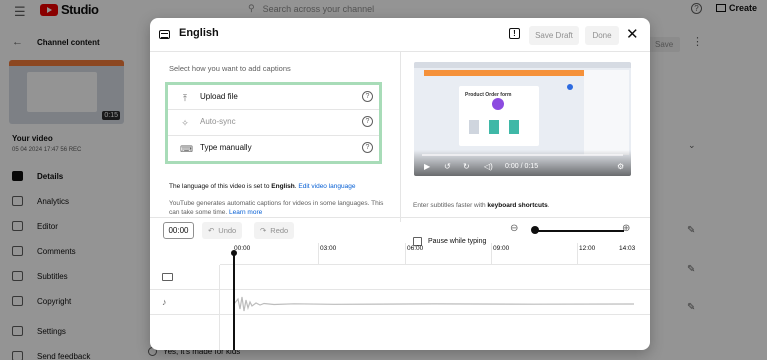 The height and width of the screenshot is (360, 767). What do you see at coordinates (400, 230) in the screenshot?
I see `timeline-toolbar: 00:00 ↶ Undo ↷ Redo ⊖ ⊕` at bounding box center [400, 230].